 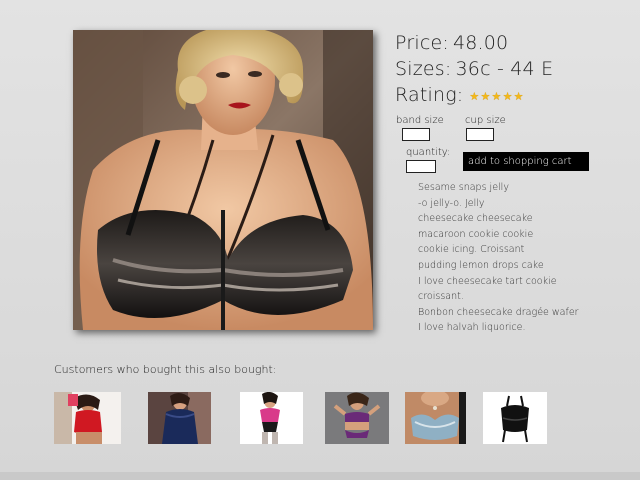 What do you see at coordinates (498, 312) in the screenshot?
I see `description-line: Bonbon cheesecake dragée wafer` at bounding box center [498, 312].